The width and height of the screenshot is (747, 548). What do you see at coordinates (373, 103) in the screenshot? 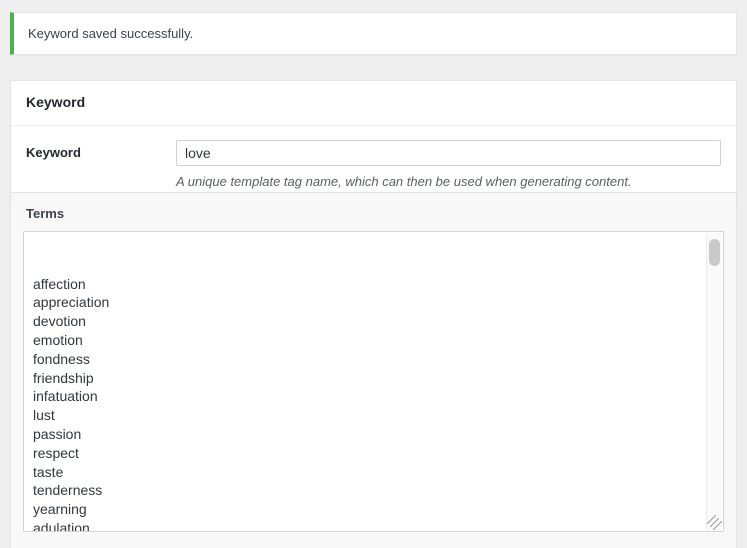
I see `keyword-panel-heading: Keyword` at bounding box center [373, 103].